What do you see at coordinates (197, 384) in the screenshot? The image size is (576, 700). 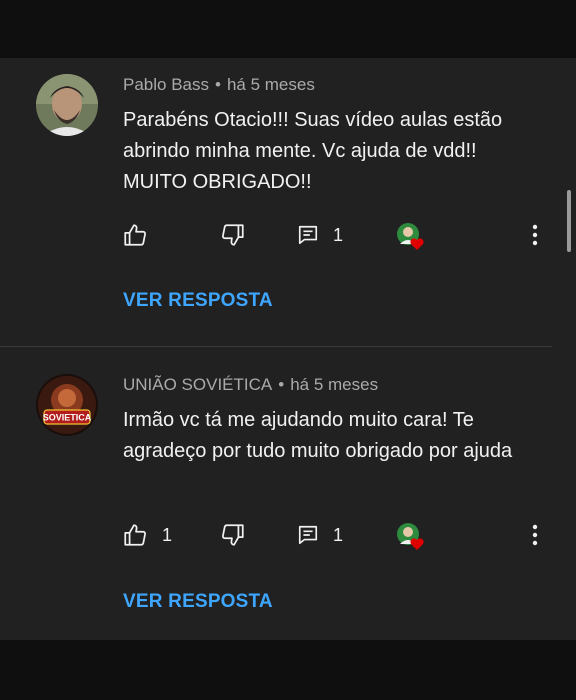 I see `author-name: UNIÃO SOVIÉTICA` at bounding box center [197, 384].